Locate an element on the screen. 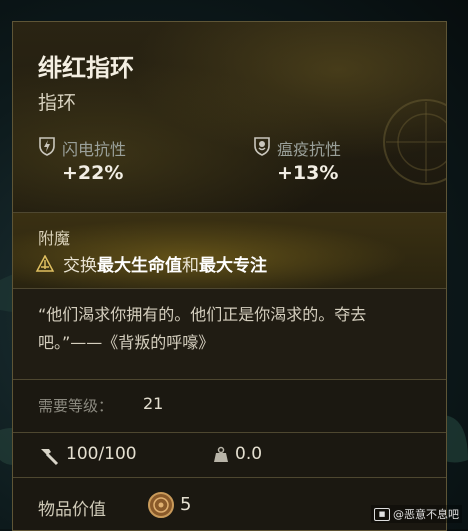 The height and width of the screenshot is (531, 468). watermark: ■ @恶意不息吧 is located at coordinates (416, 514).